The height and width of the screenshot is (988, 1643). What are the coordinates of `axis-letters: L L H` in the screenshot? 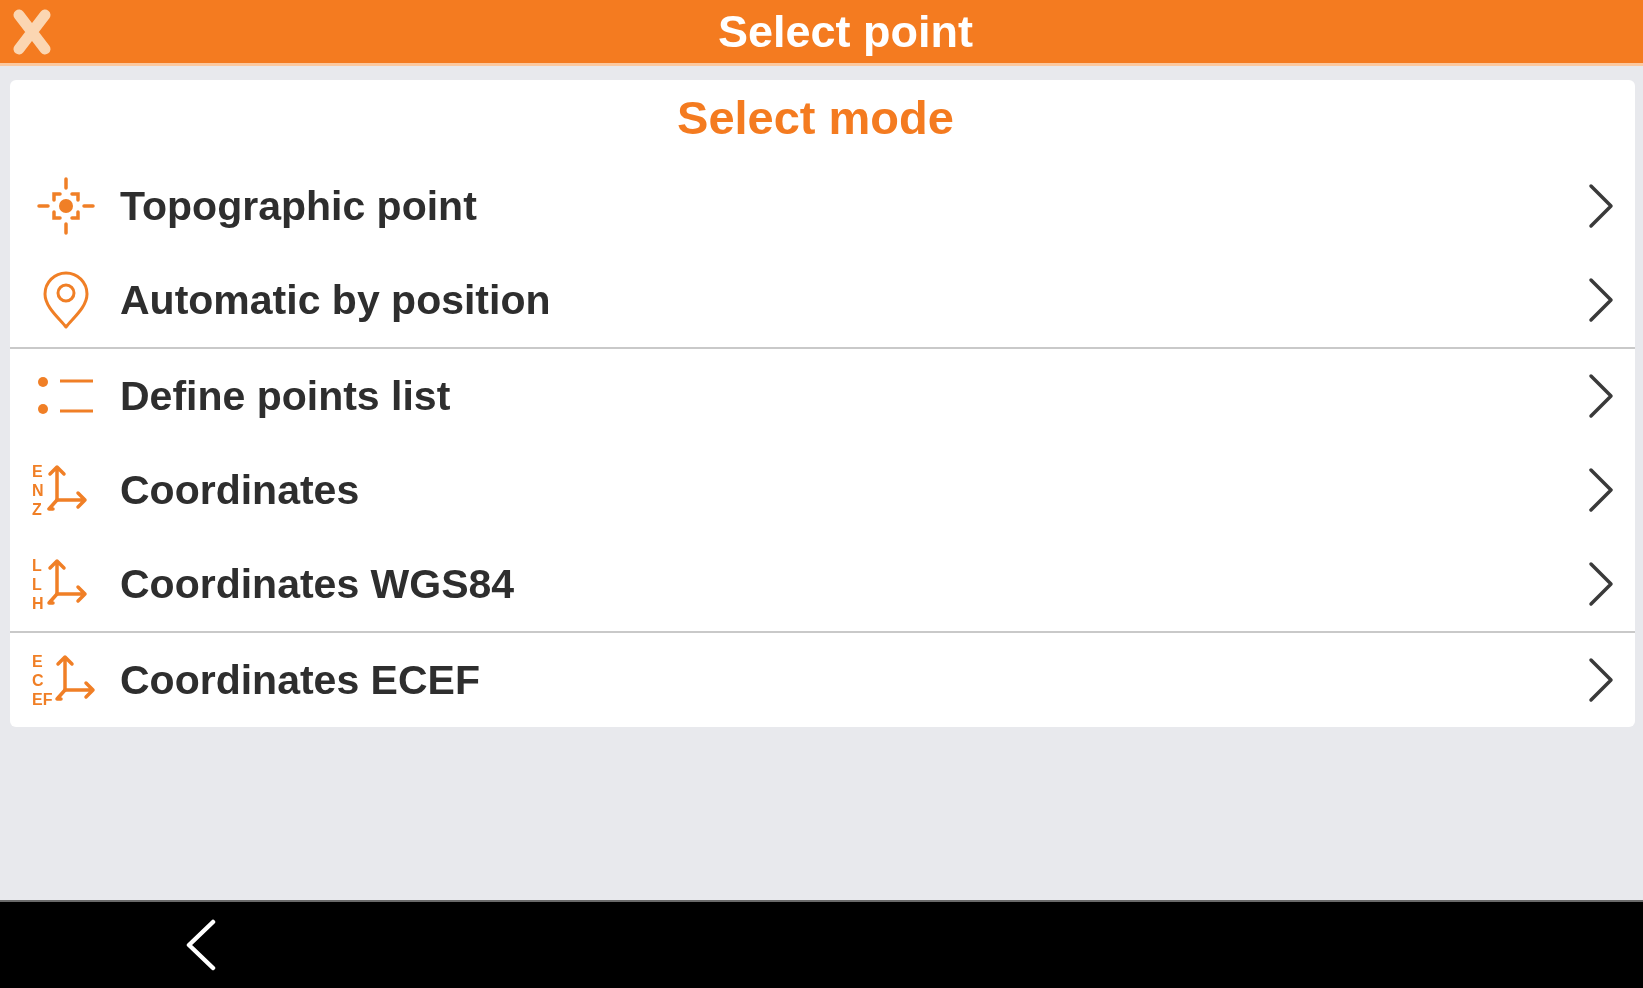 It's located at (38, 584).